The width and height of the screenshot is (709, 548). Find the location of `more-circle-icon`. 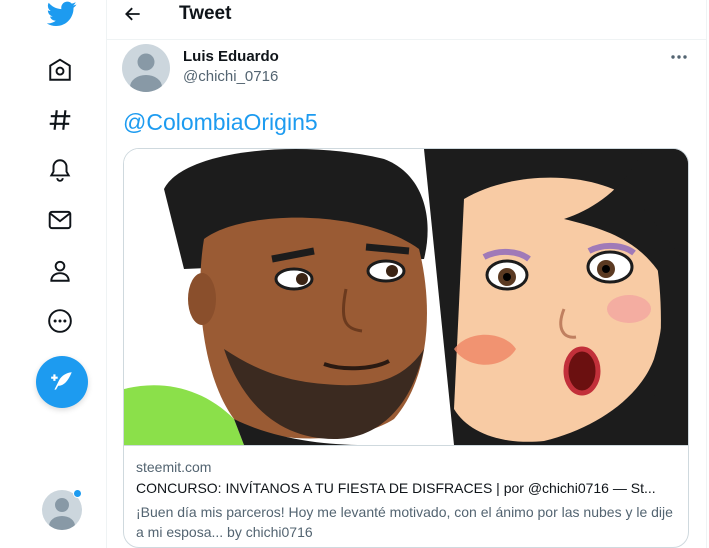

more-circle-icon is located at coordinates (60, 321).